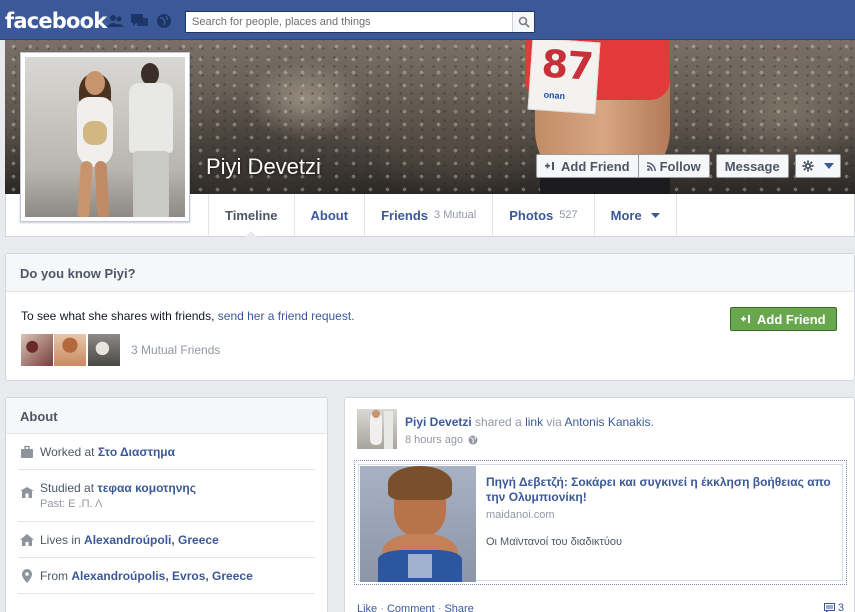 Image resolution: width=855 pixels, height=612 pixels. What do you see at coordinates (808, 166) in the screenshot?
I see `gear-icon` at bounding box center [808, 166].